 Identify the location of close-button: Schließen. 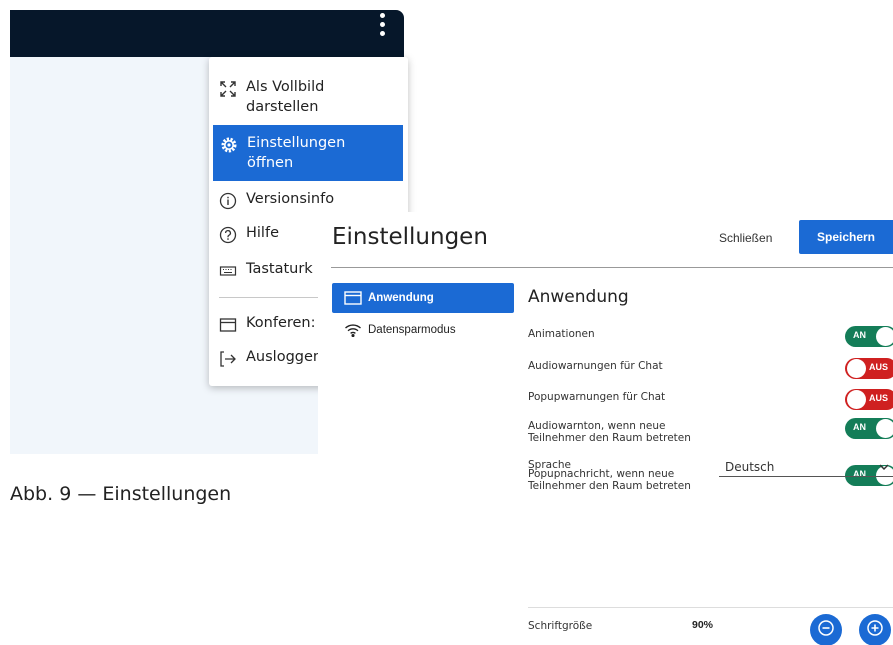
(745, 238).